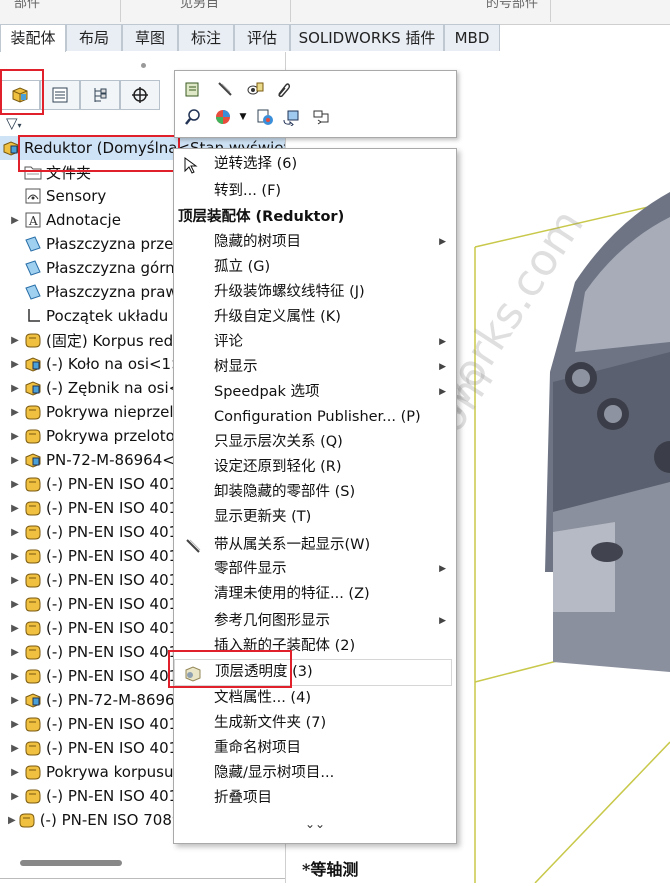  I want to click on context-toolbar: ▼, so click(315, 104).